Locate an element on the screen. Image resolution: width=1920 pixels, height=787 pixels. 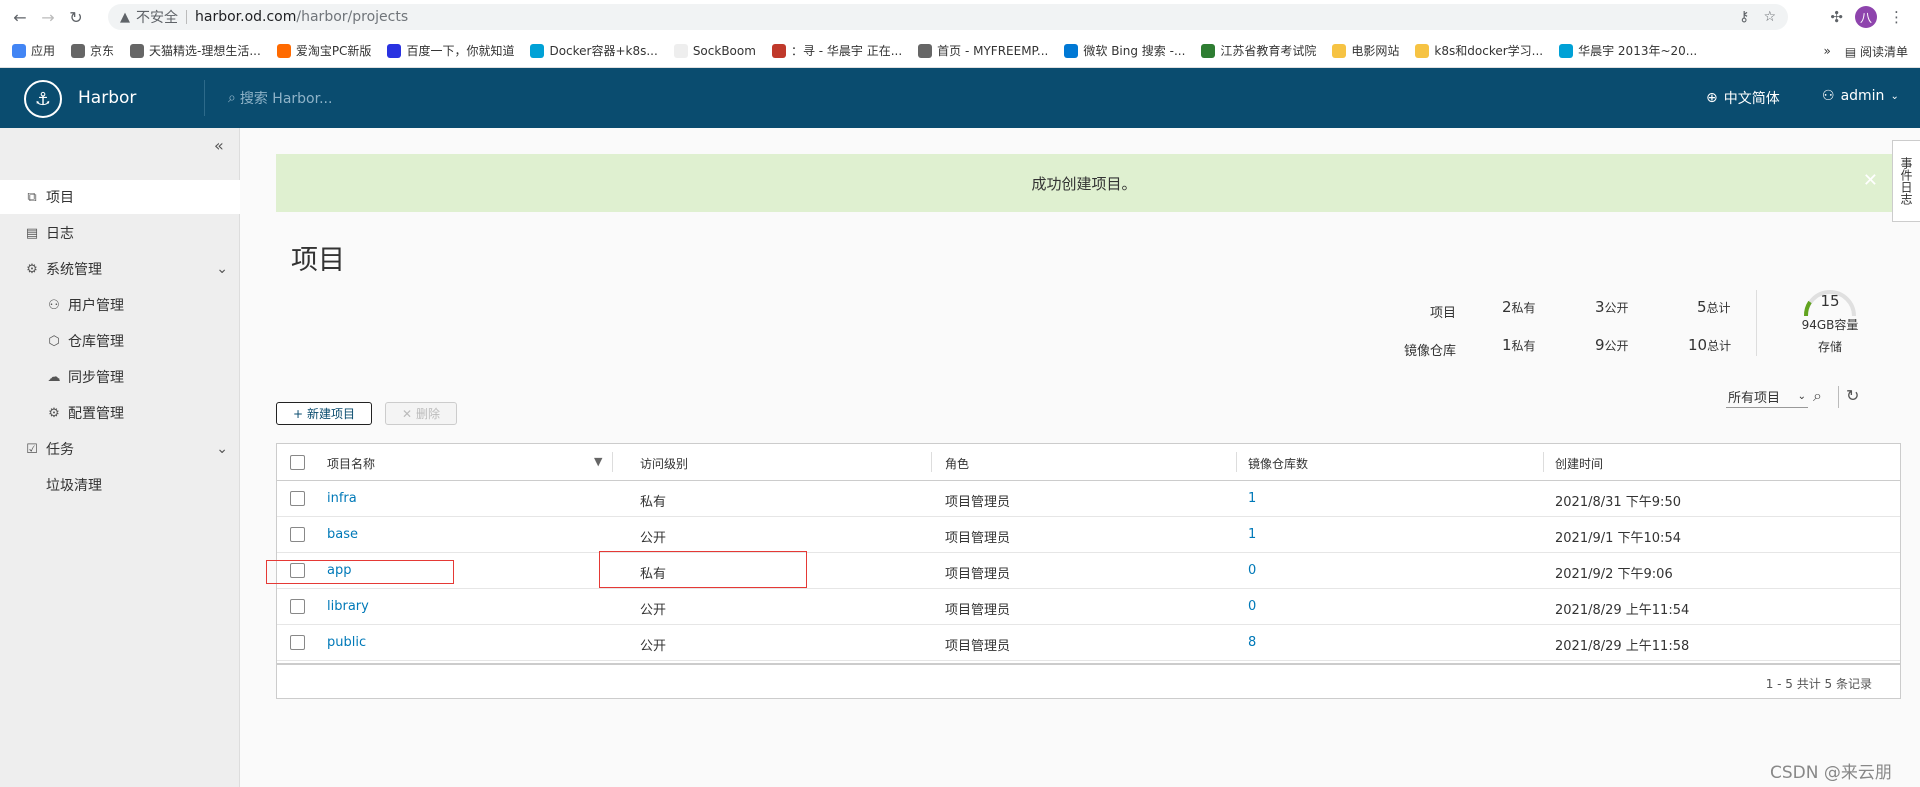
reading-list: ▤ 阅读清单 is located at coordinates (1876, 51).